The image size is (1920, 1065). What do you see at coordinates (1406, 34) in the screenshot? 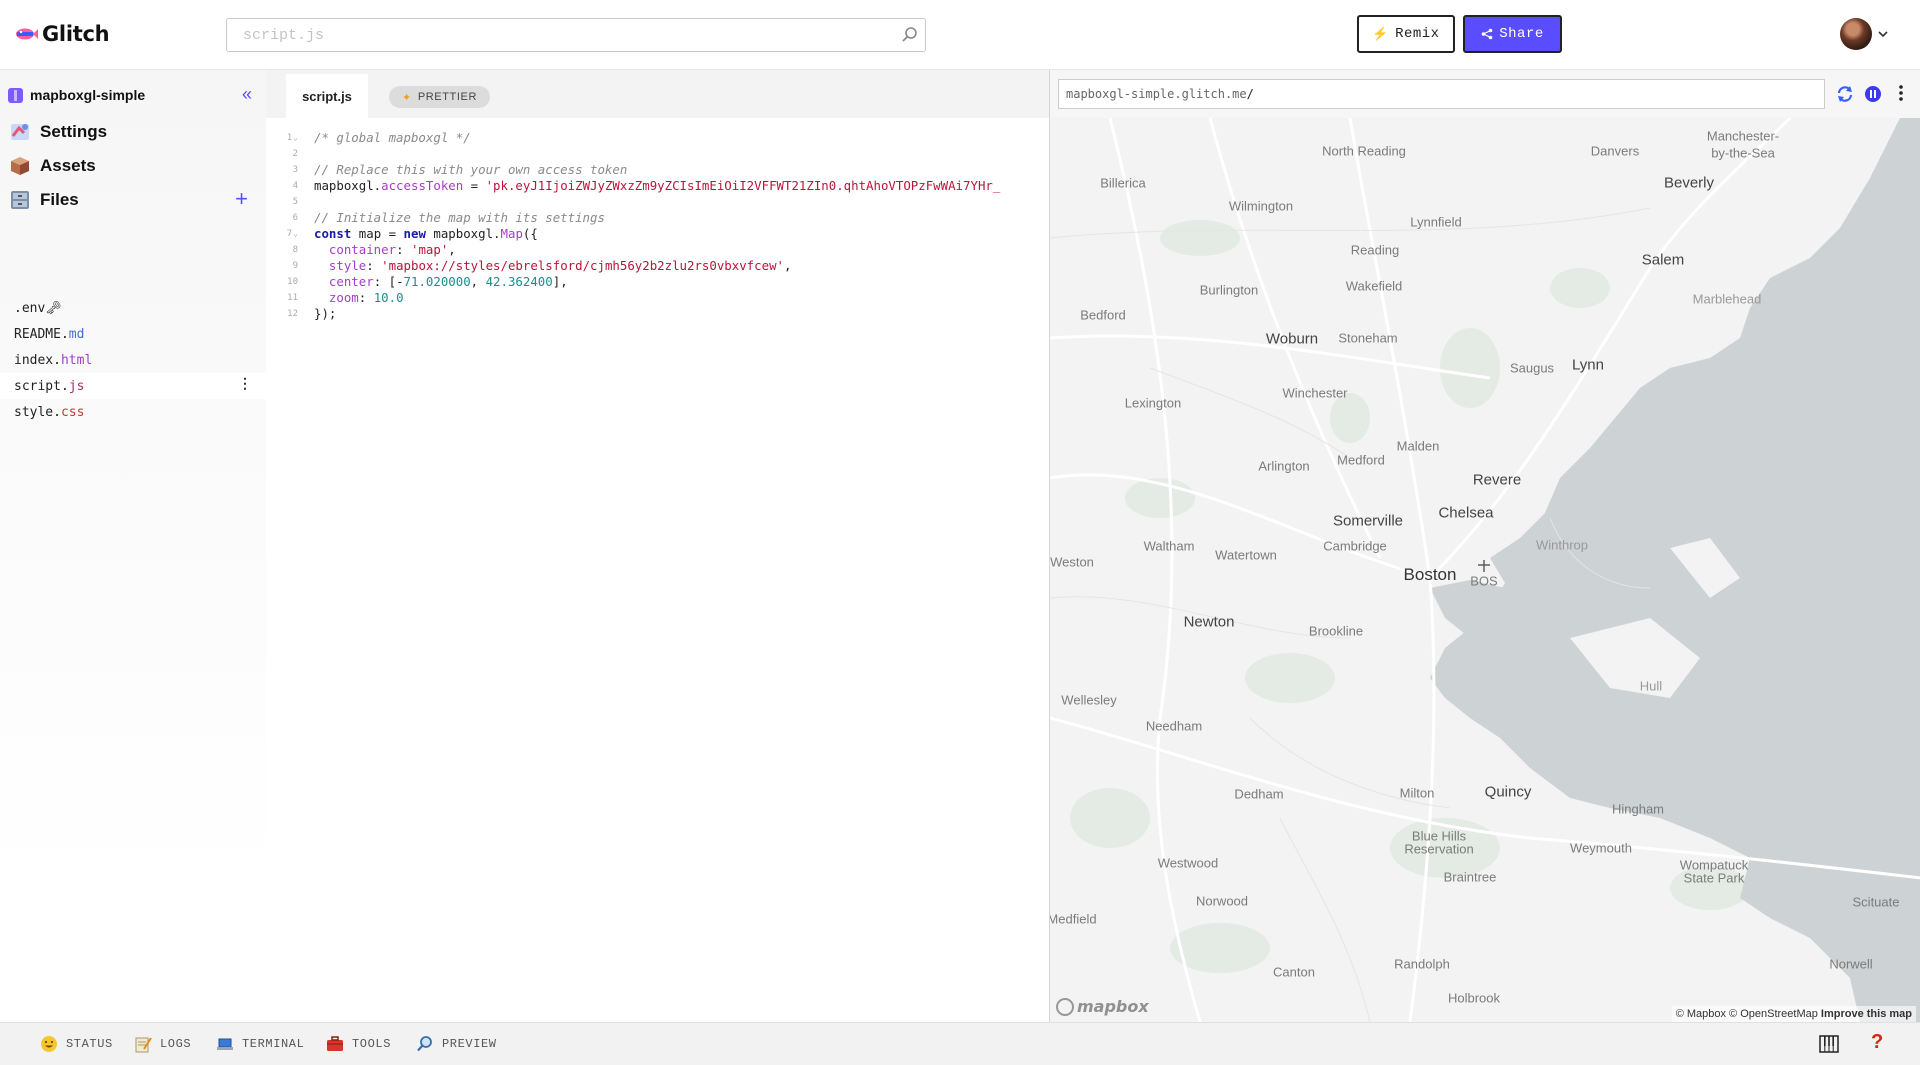
I see `remix-button: ⚡ Remix` at bounding box center [1406, 34].